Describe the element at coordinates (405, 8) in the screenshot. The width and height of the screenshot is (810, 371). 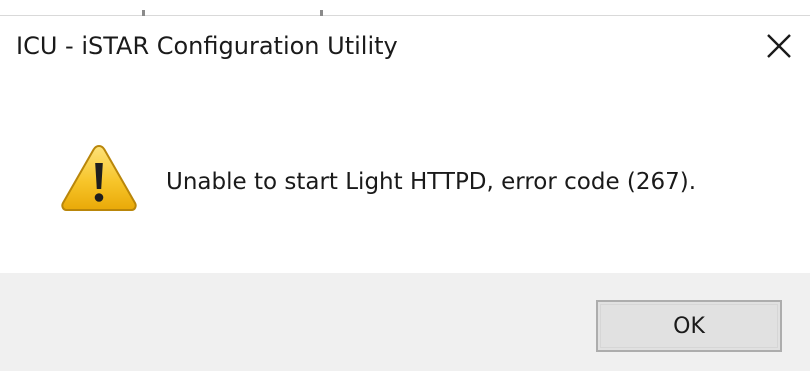
I see `window-top-edge` at that location.